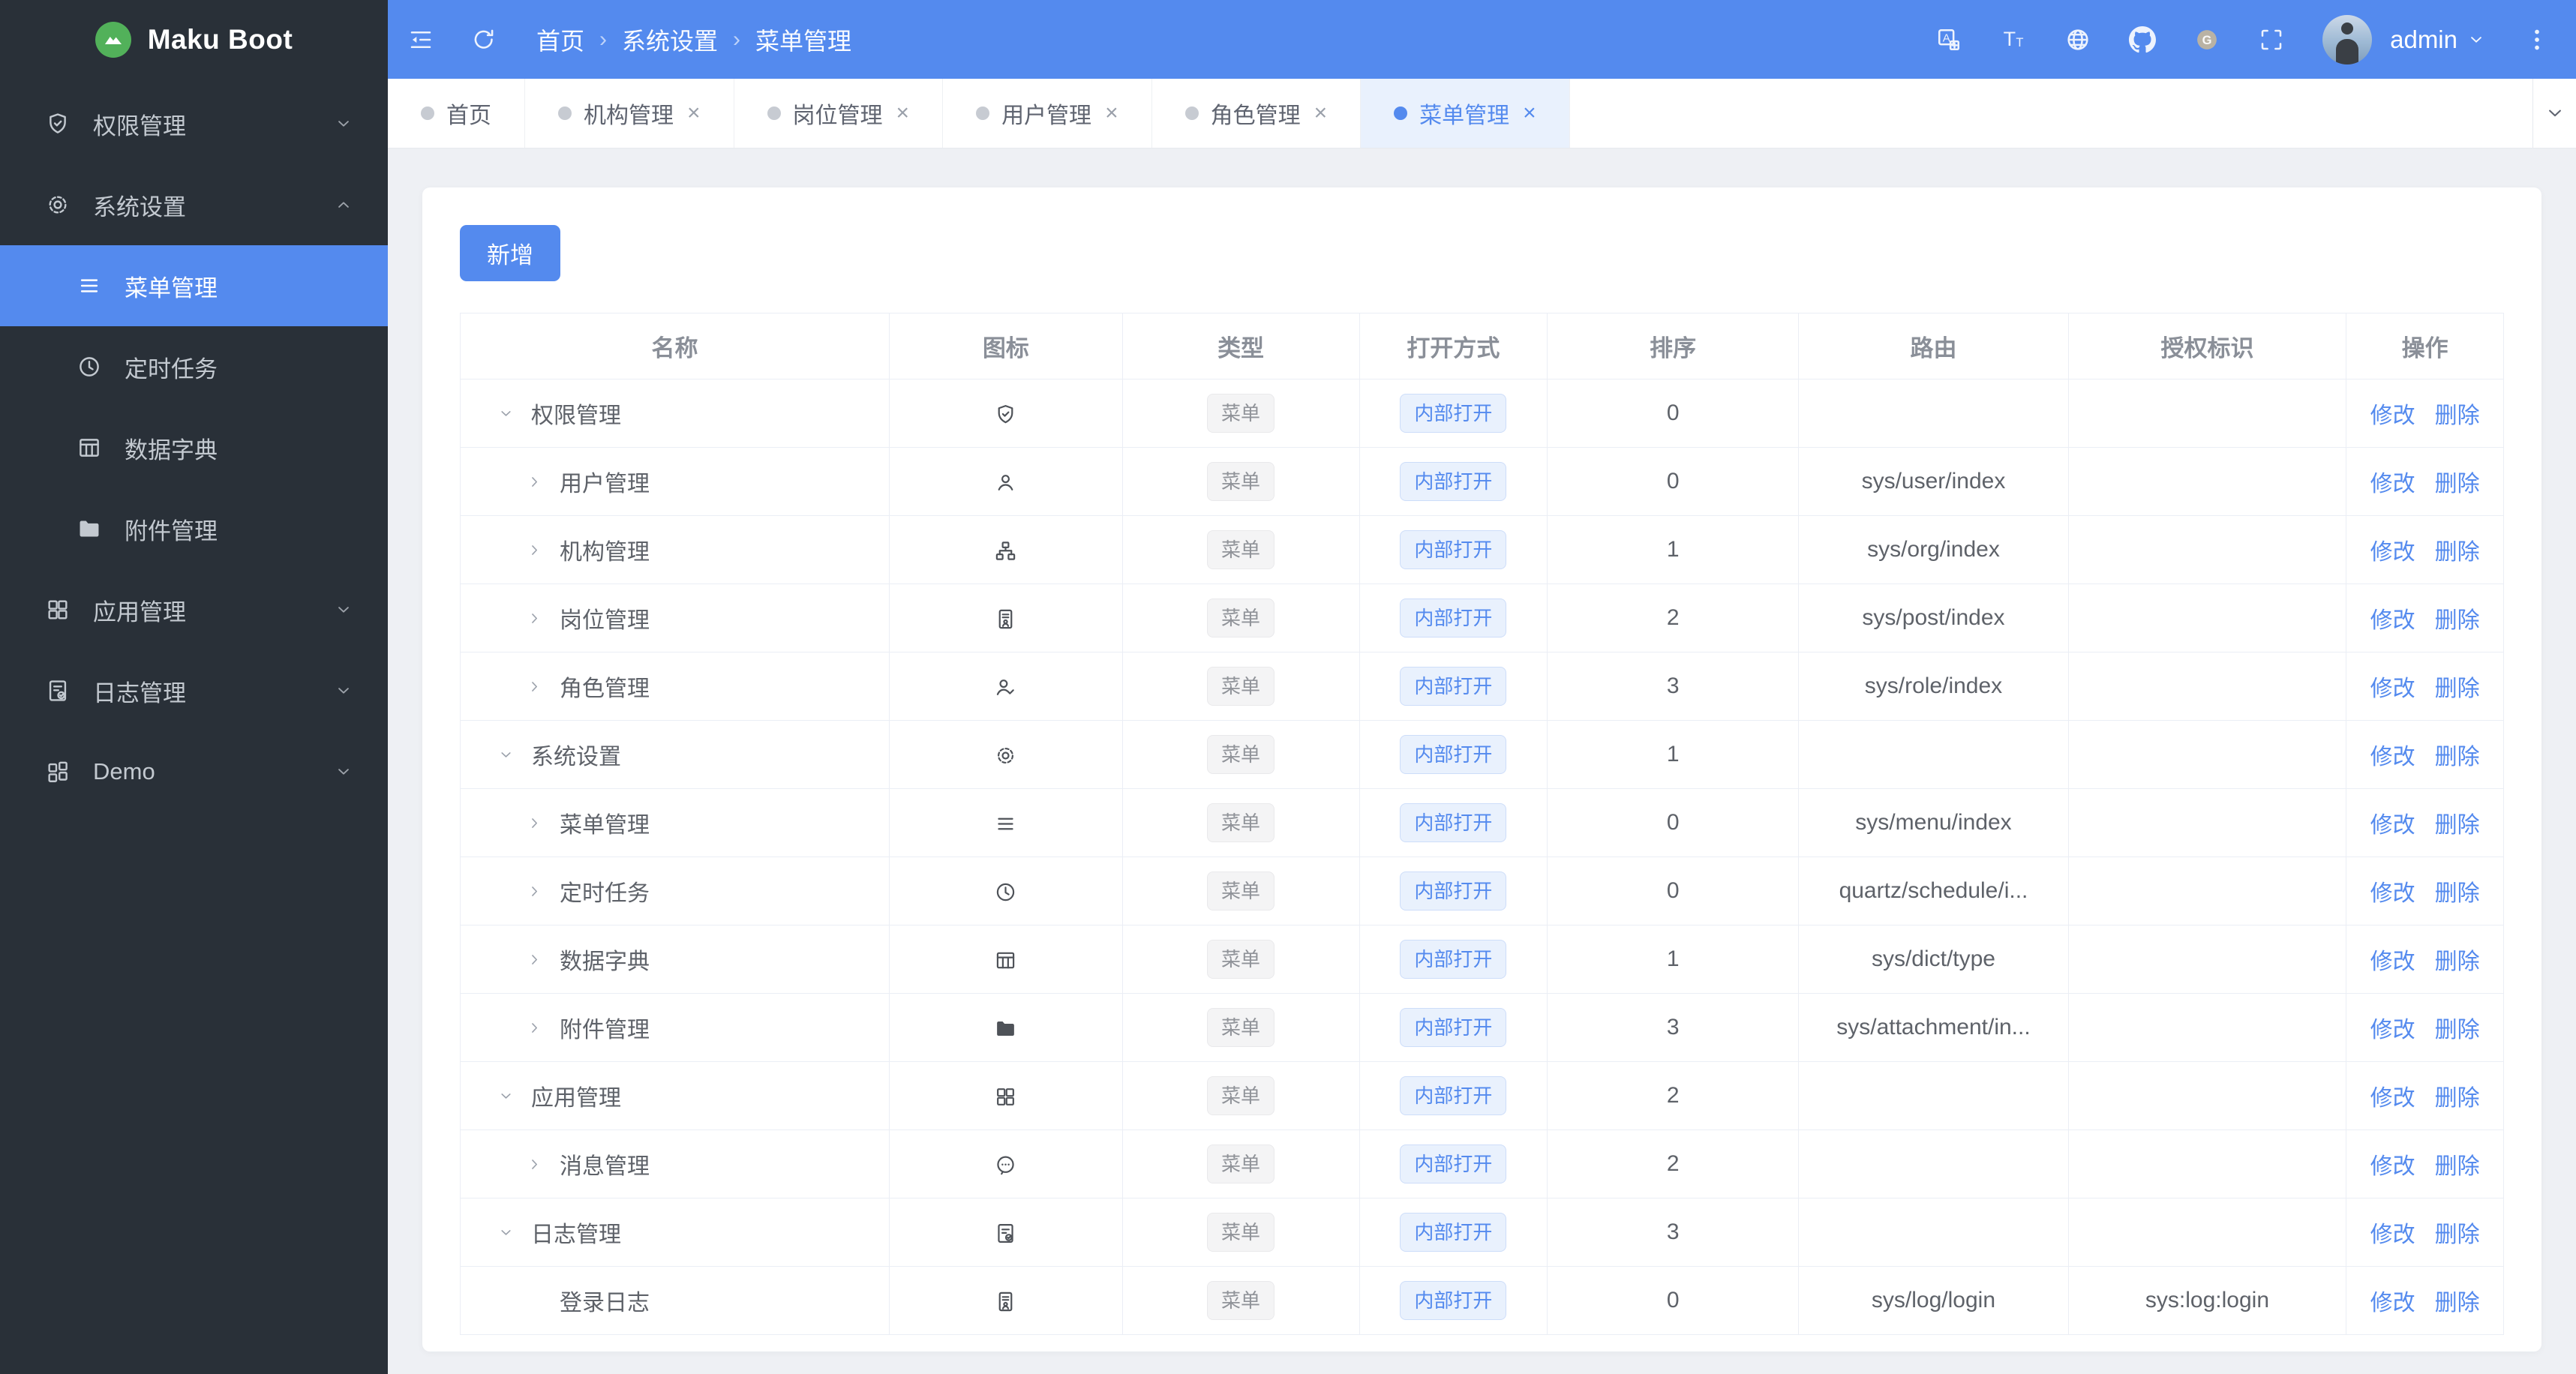 The image size is (2576, 1374). What do you see at coordinates (420, 39) in the screenshot?
I see `collapse-button` at bounding box center [420, 39].